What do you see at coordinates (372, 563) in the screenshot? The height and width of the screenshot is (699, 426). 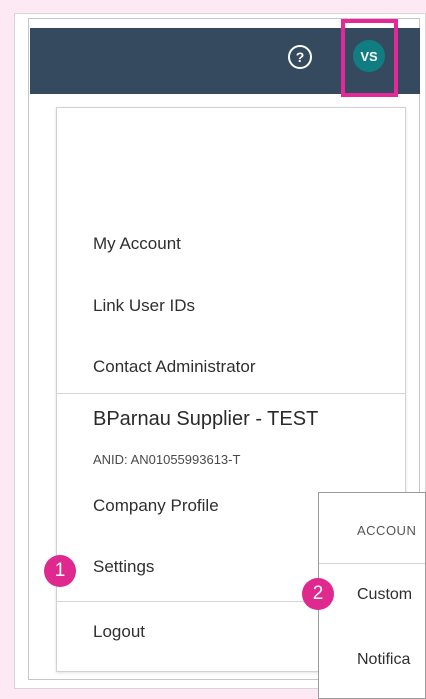 I see `submenu-divider` at bounding box center [372, 563].